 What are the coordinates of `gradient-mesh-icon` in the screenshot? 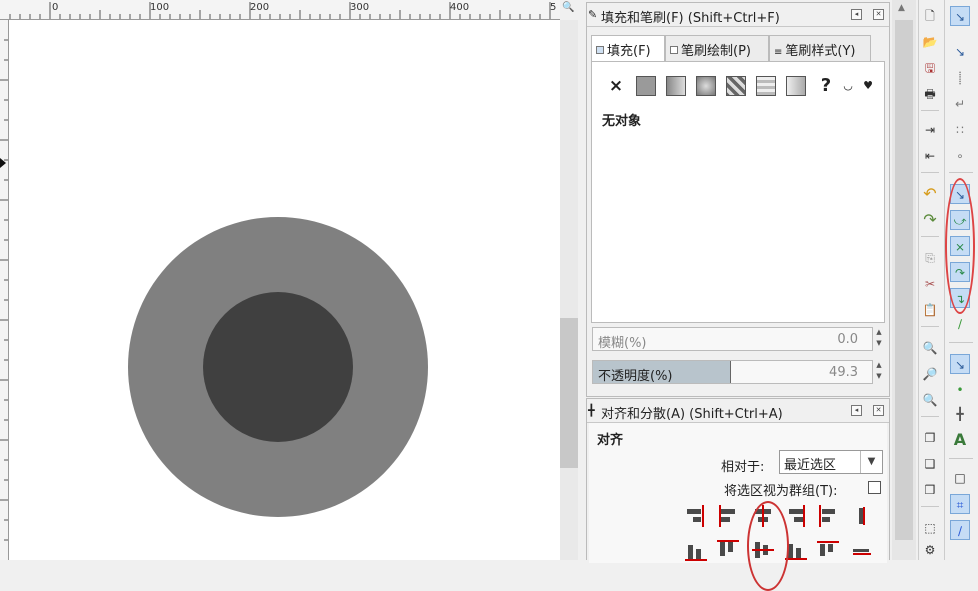 It's located at (796, 86).